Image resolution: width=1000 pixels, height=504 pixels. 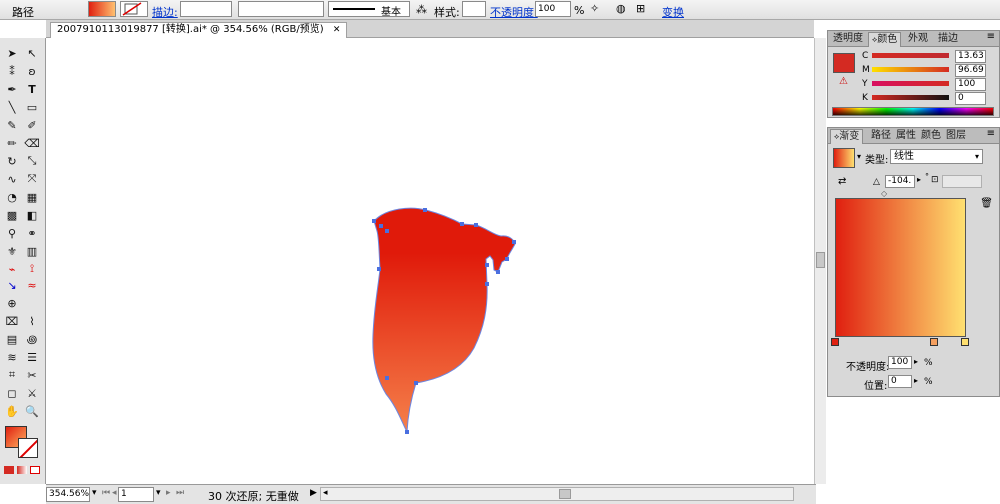 What do you see at coordinates (918, 39) in the screenshot?
I see `tab-appearance: 外观` at bounding box center [918, 39].